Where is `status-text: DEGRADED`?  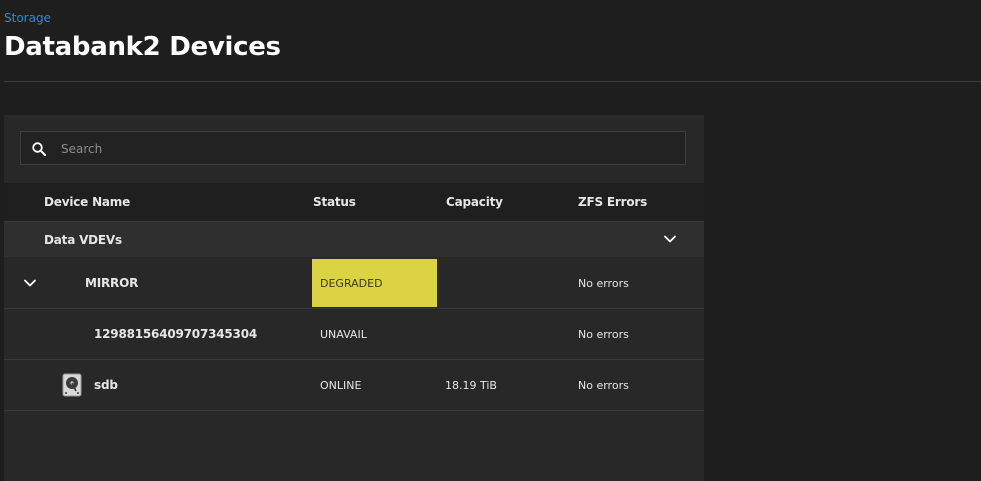 status-text: DEGRADED is located at coordinates (351, 283).